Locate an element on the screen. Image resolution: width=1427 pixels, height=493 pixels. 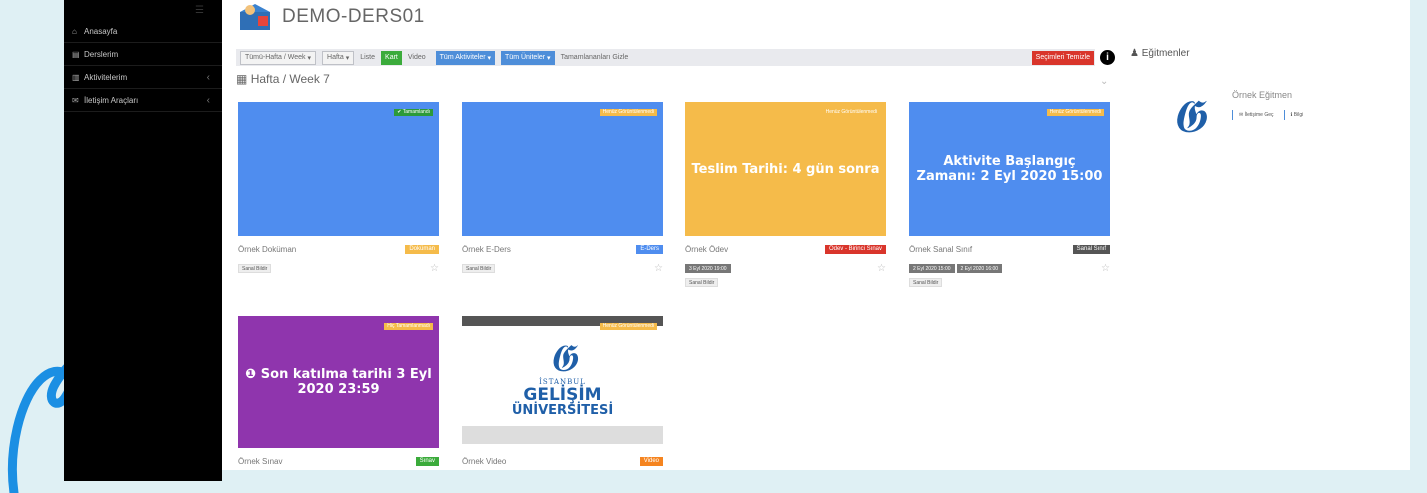
card-name: Örnek E-Ders is located at coordinates (486, 249).